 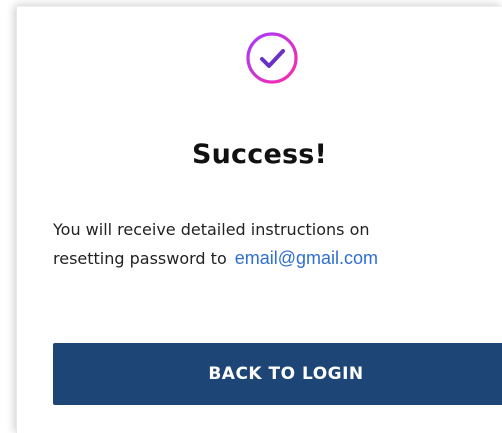 I want to click on check-circle-icon, so click(x=272, y=58).